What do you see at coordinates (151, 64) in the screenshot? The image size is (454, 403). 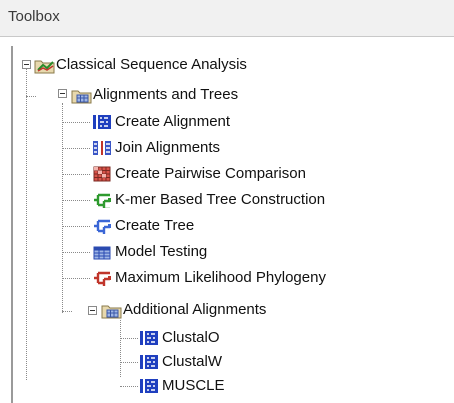 I see `tree-item-label: Classical Sequence Analysis` at bounding box center [151, 64].